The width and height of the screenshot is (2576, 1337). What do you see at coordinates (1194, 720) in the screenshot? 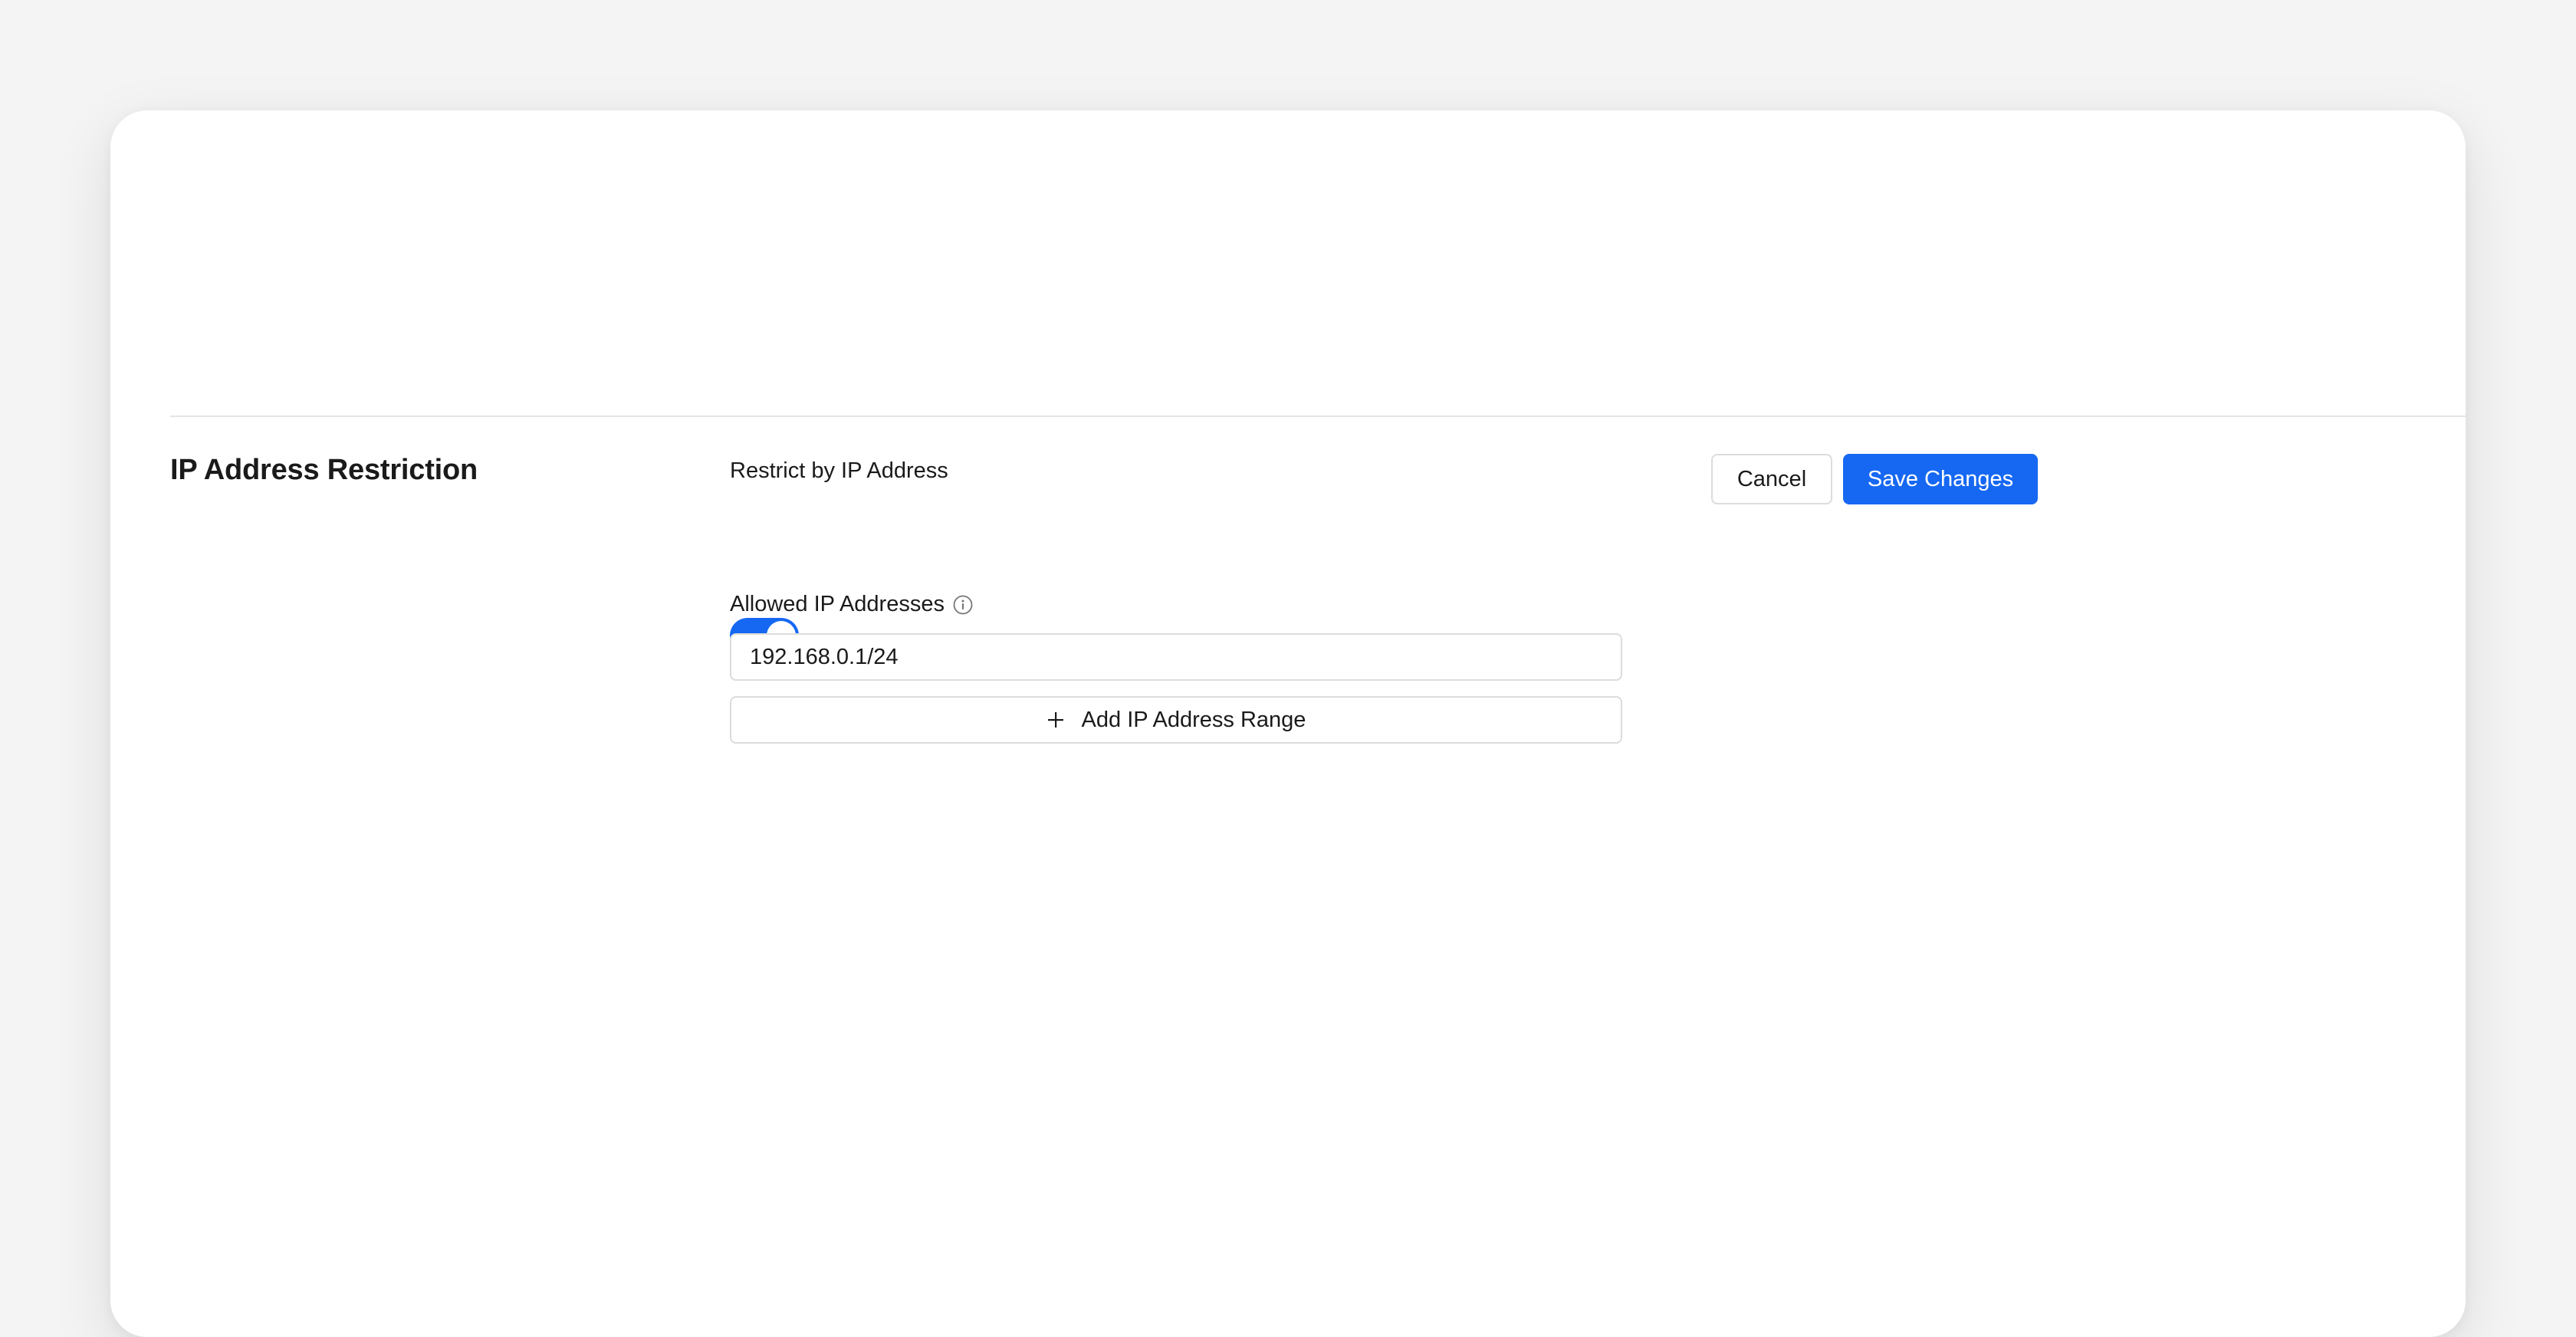
I see `add-ip-range-label: Add IP Address Range` at bounding box center [1194, 720].